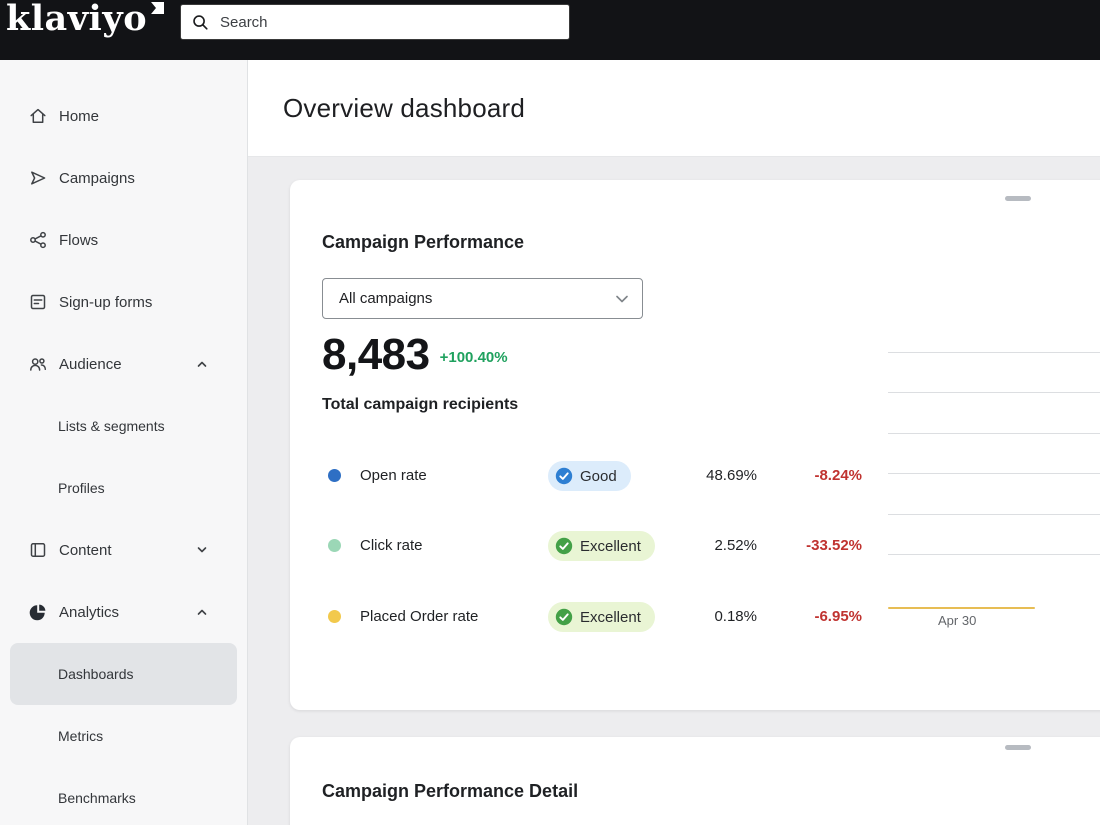 This screenshot has height=825, width=1100. Describe the element at coordinates (473, 357) in the screenshot. I see `total-recipients-change: +100.40%` at that location.